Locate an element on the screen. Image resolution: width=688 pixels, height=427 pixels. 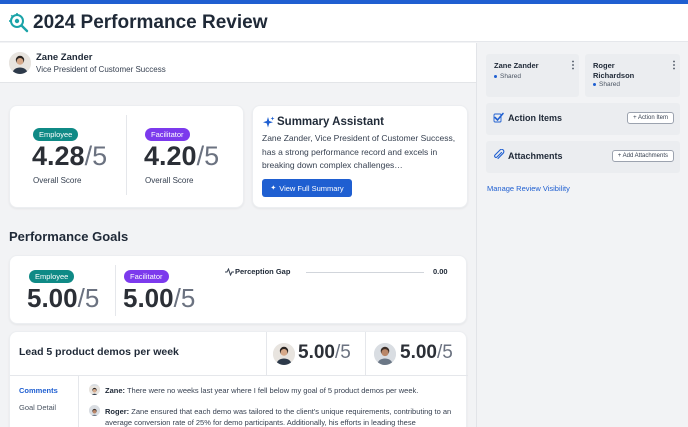
page-title: 2024 Performance Review is located at coordinates (150, 22).